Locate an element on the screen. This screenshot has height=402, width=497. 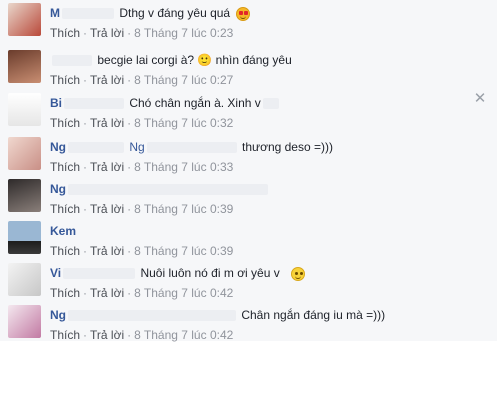
commenter-name: M is located at coordinates (55, 13).